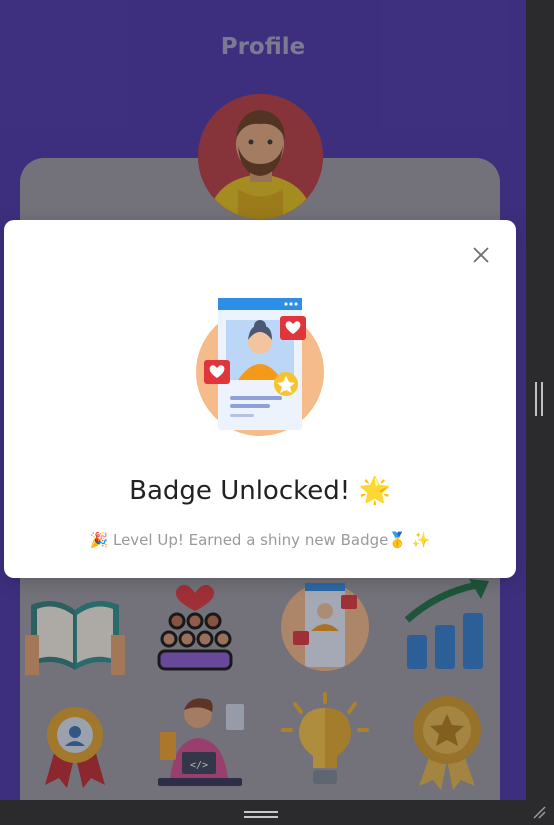 The height and width of the screenshot is (825, 554). I want to click on resize-grip-icon, so click(539, 812).